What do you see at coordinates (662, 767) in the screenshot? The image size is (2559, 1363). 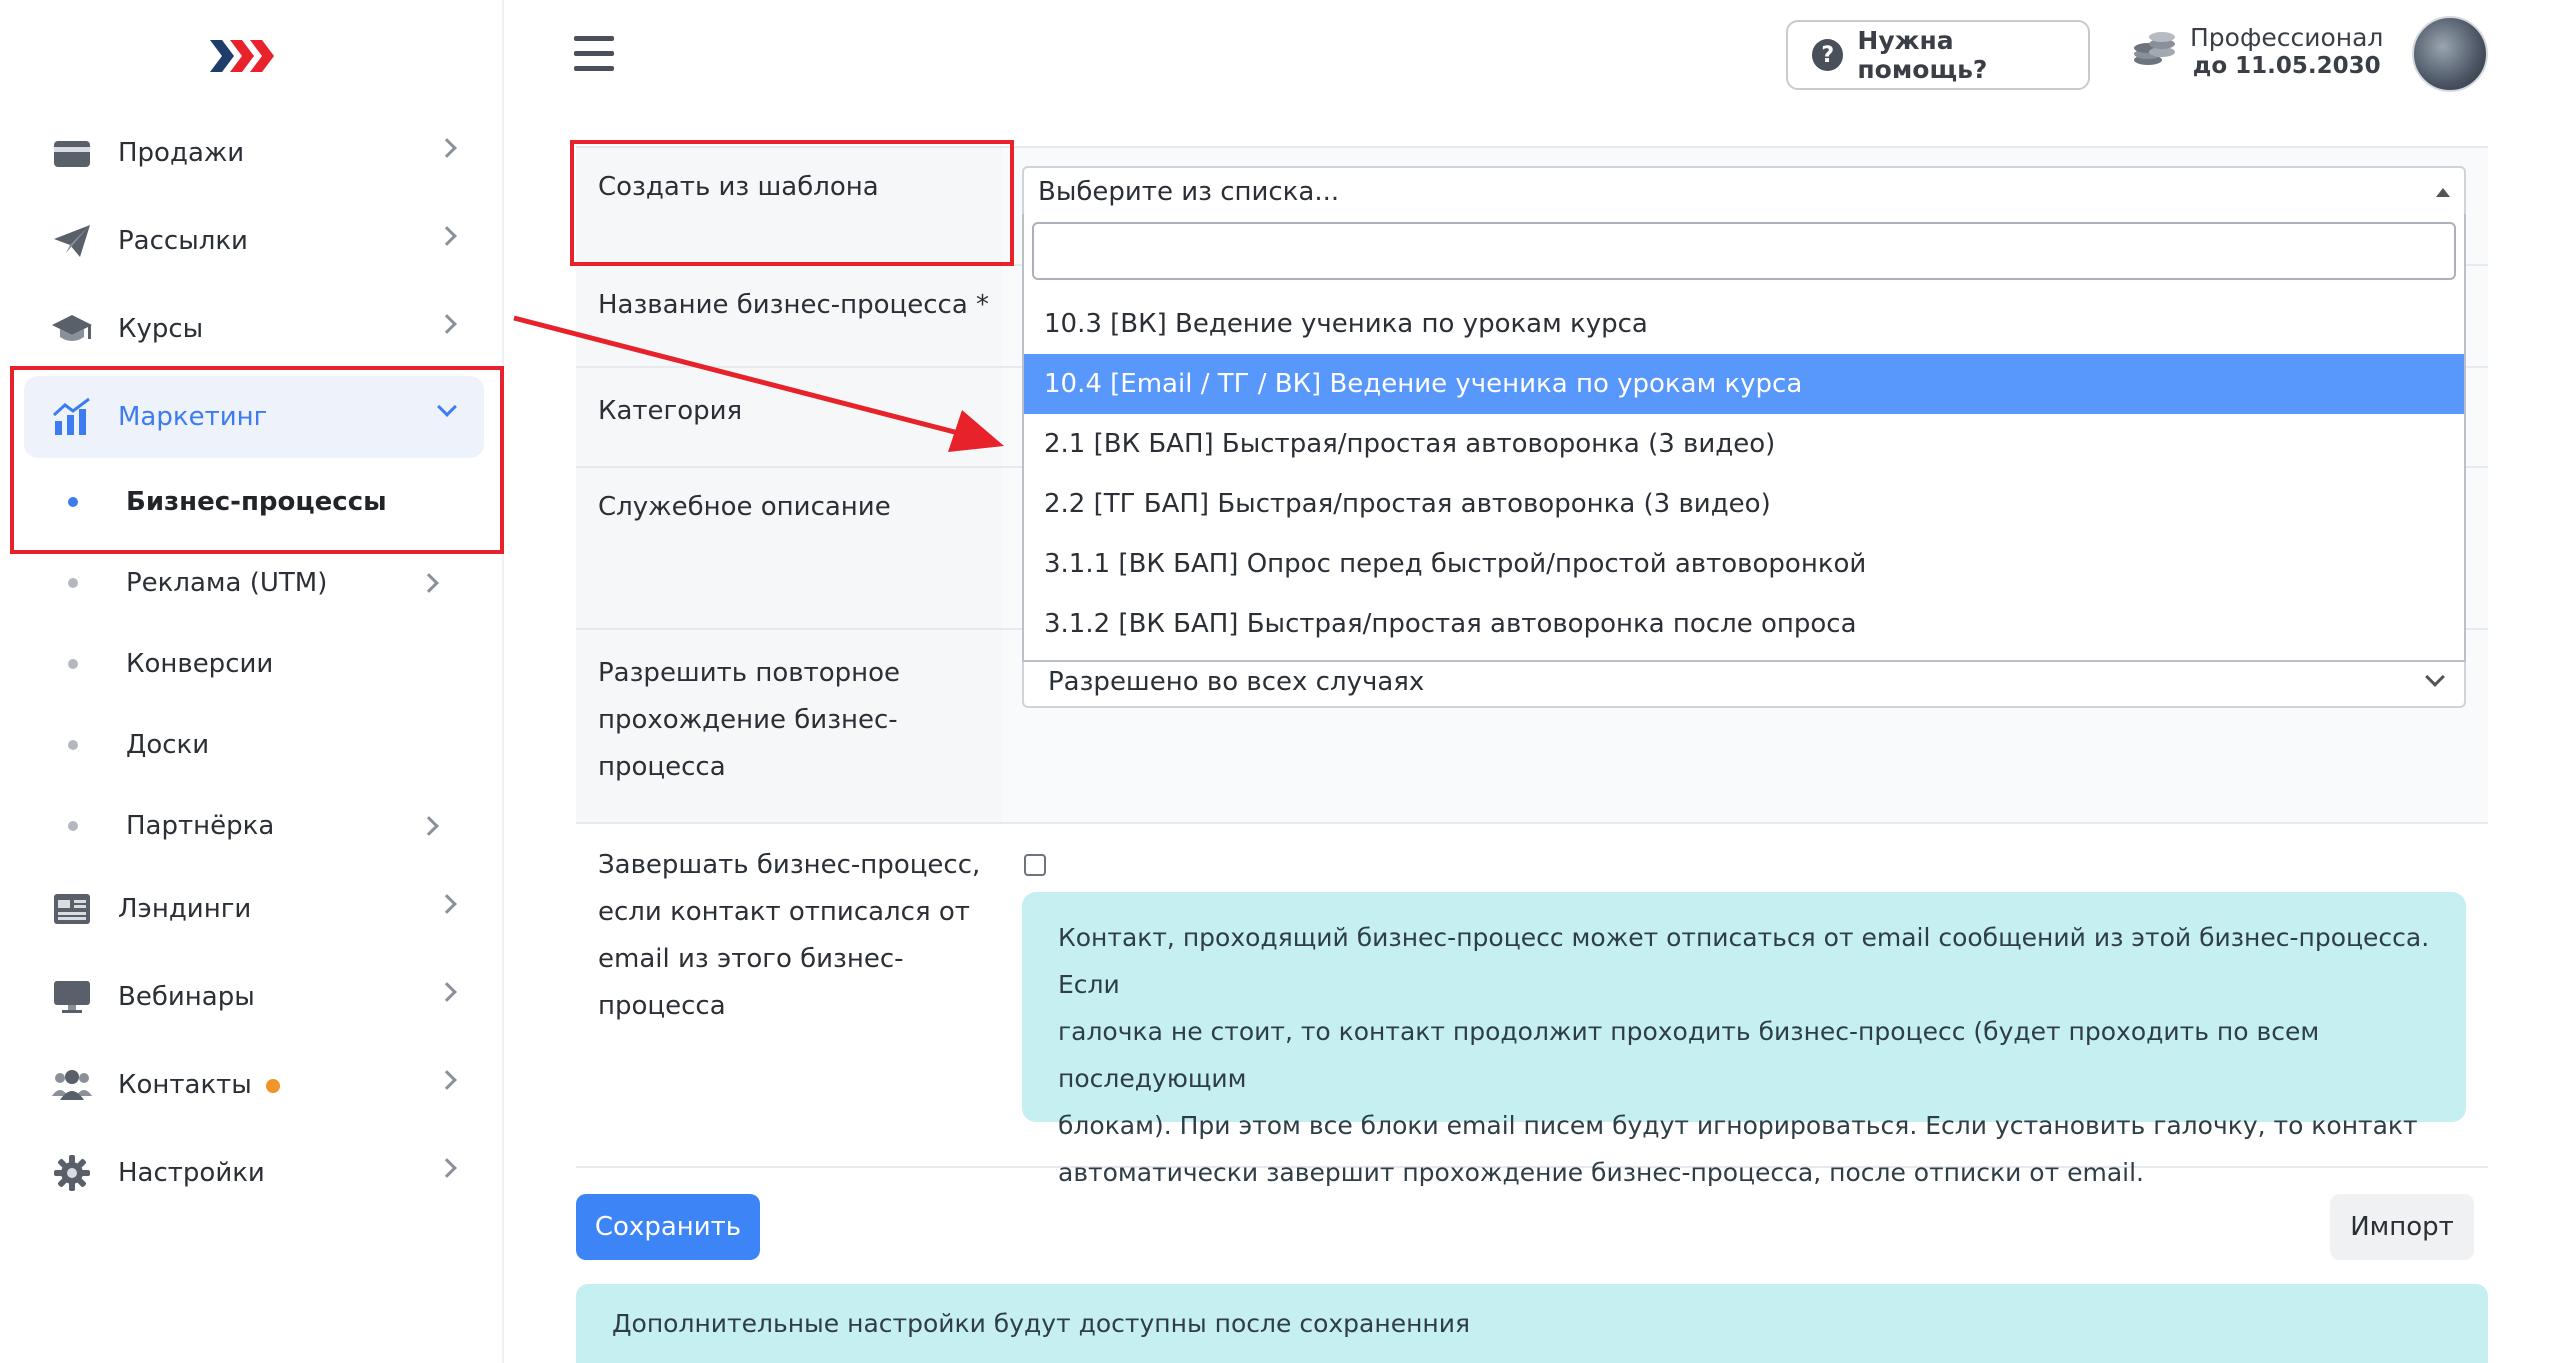 I see `repeat-label-line: процесса` at bounding box center [662, 767].